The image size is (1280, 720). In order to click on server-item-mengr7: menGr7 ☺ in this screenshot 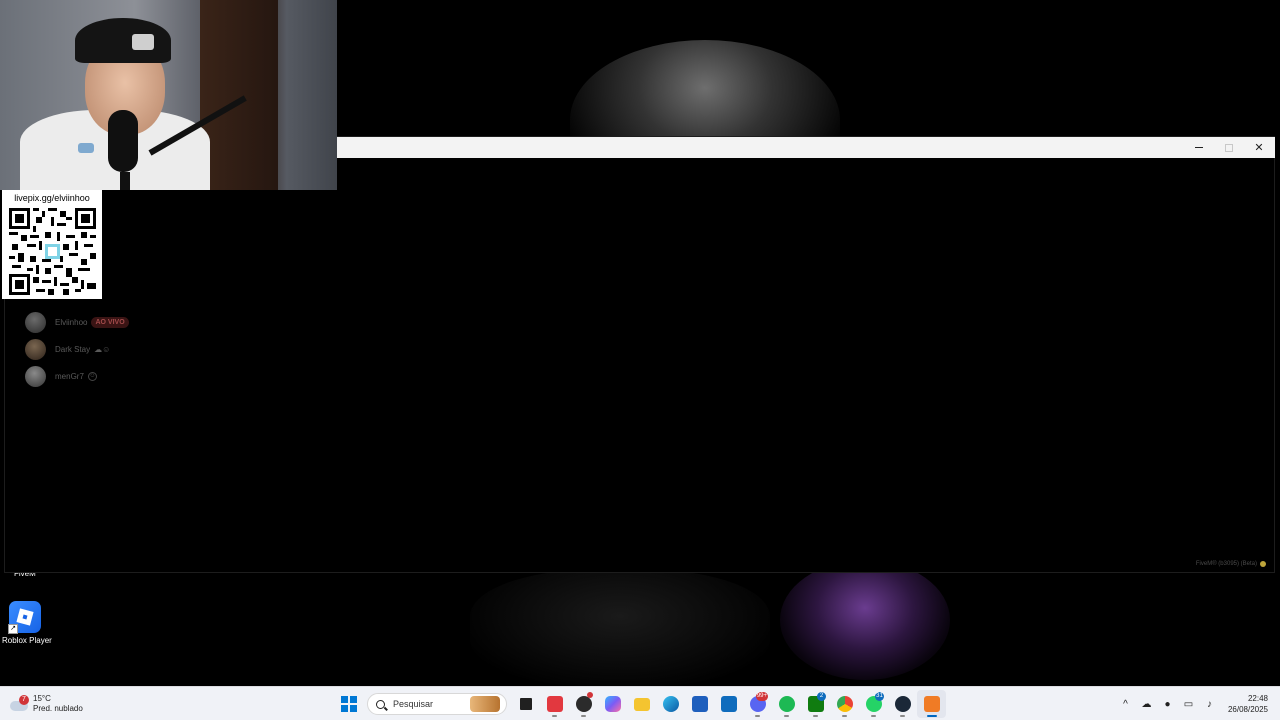, I will do `click(77, 376)`.